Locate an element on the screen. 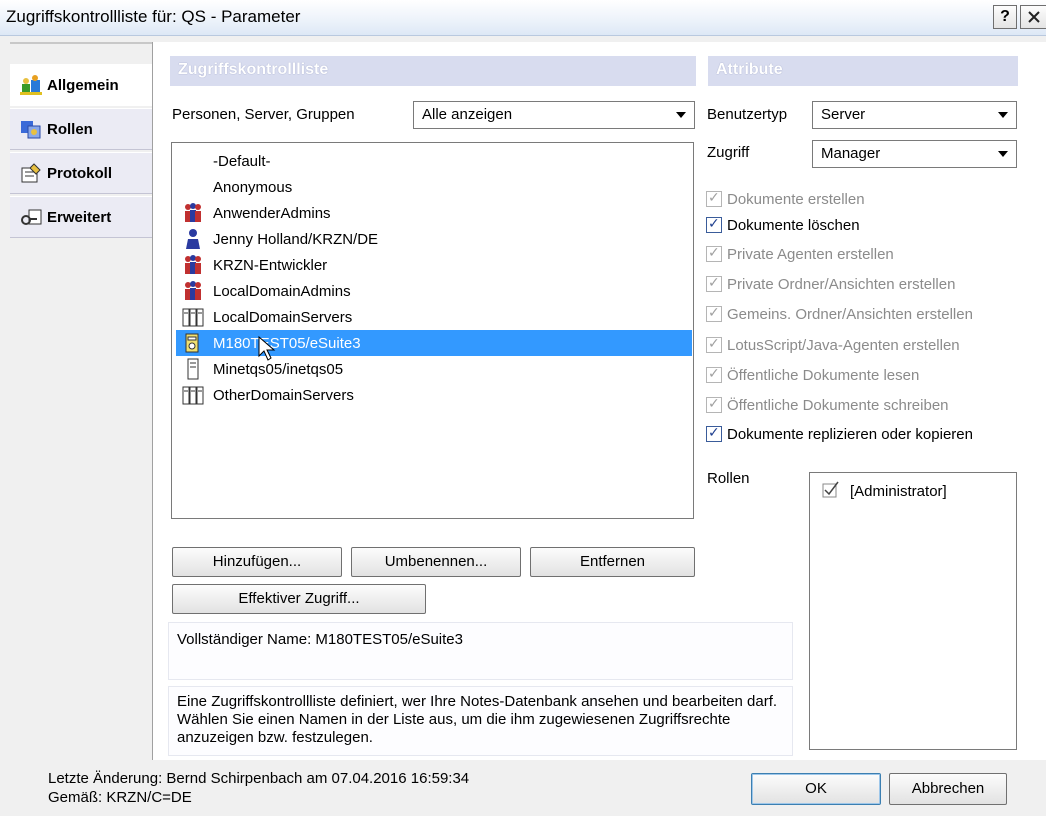 This screenshot has height=816, width=1046. remove-button: Entfernen is located at coordinates (612, 562).